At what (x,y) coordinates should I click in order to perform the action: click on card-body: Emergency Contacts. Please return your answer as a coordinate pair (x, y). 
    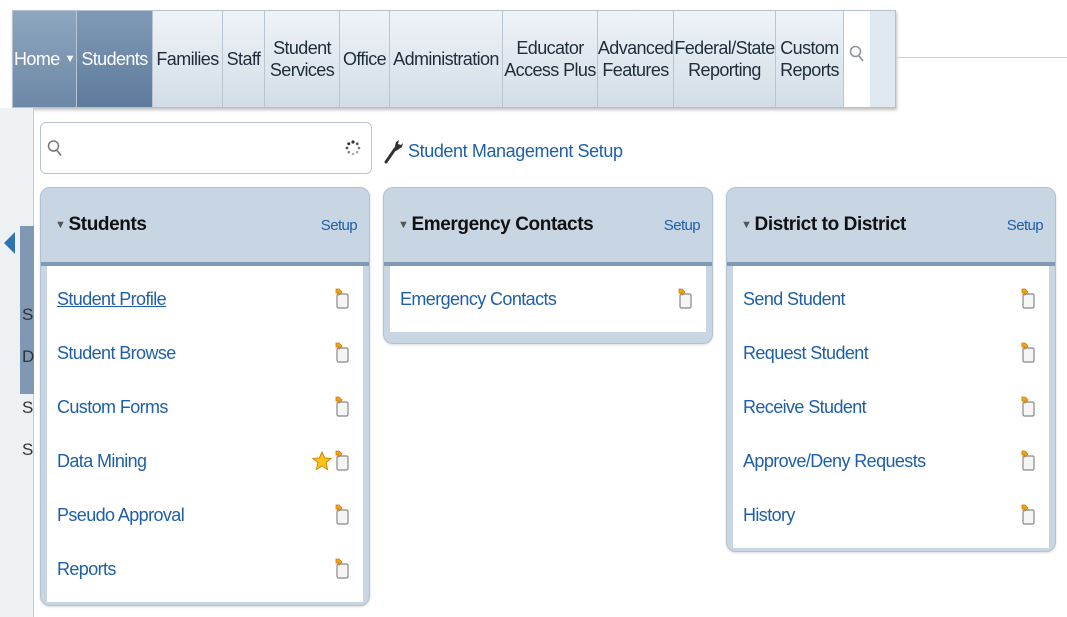
    Looking at the image, I should click on (548, 299).